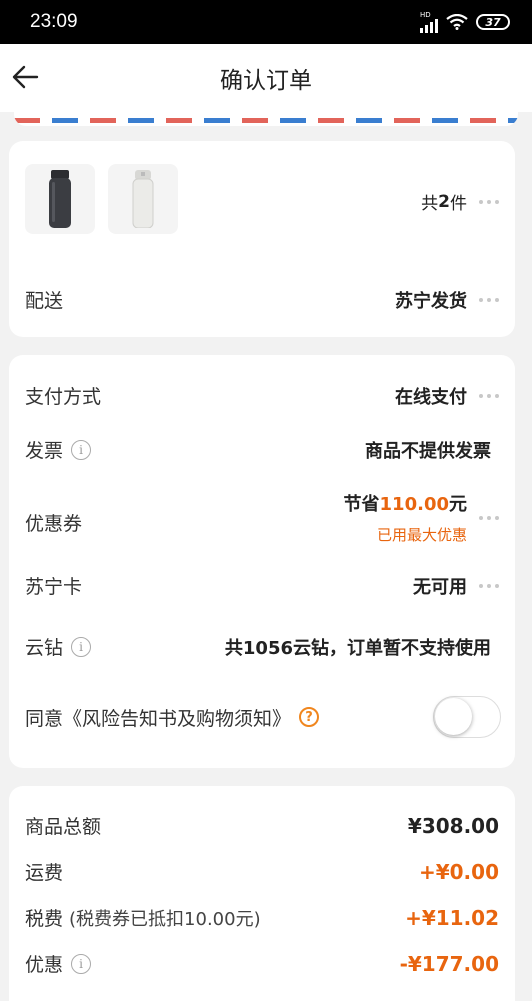 This screenshot has height=1001, width=532. What do you see at coordinates (263, 517) in the screenshot?
I see `coupon-row: 优惠券 节省110.00元 已用最大优惠` at bounding box center [263, 517].